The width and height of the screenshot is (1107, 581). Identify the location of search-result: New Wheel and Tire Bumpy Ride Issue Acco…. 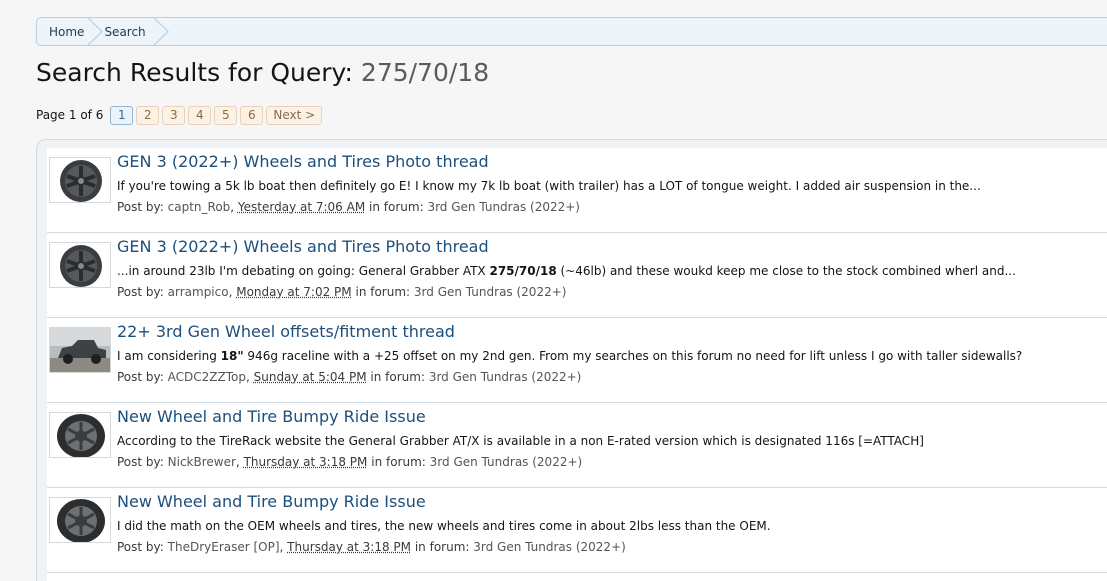
(577, 445).